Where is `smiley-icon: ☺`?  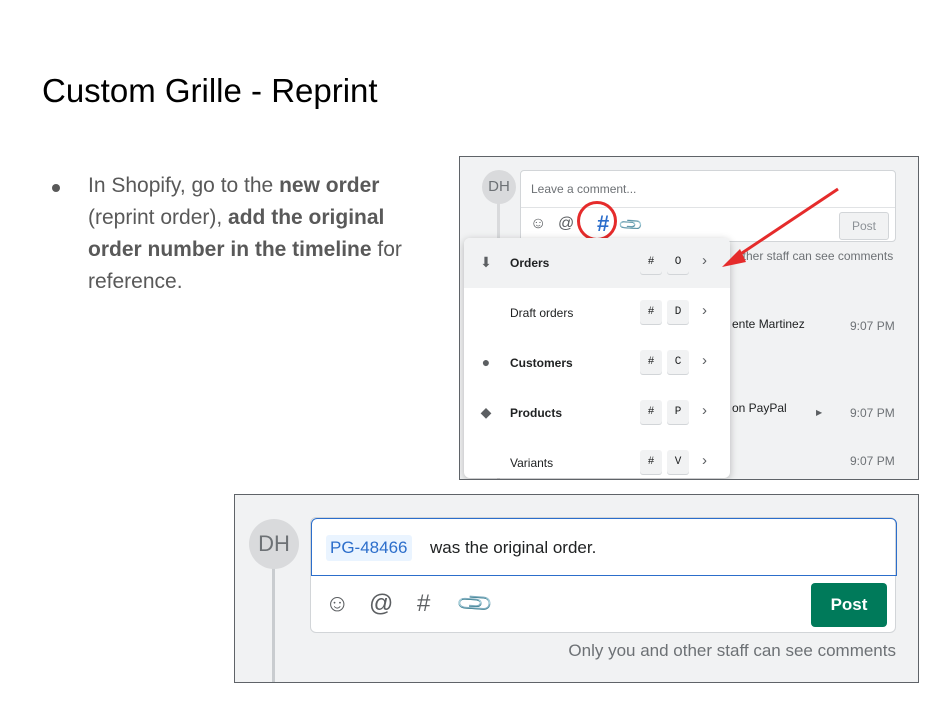
smiley-icon: ☺ is located at coordinates (337, 604).